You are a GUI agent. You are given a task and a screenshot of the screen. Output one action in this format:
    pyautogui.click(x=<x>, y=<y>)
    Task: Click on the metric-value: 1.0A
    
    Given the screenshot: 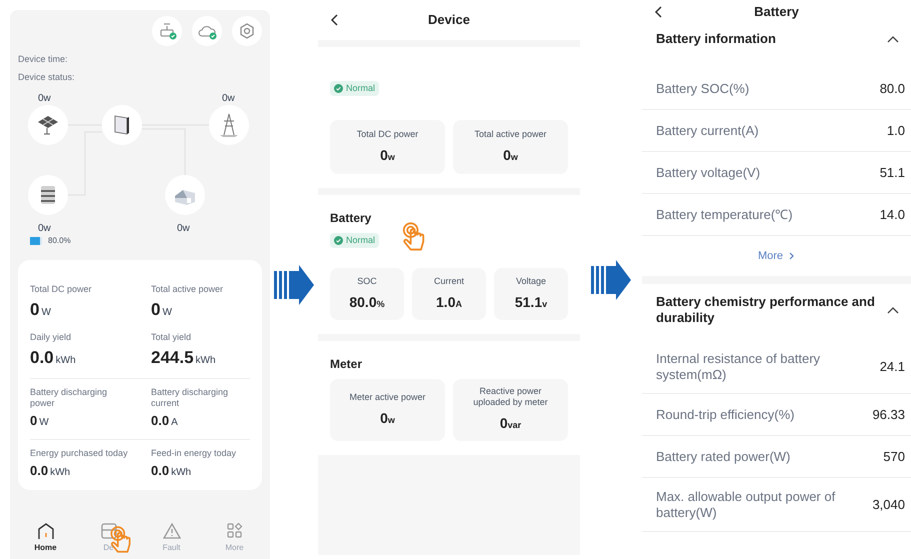 What is the action you would take?
    pyautogui.click(x=449, y=302)
    